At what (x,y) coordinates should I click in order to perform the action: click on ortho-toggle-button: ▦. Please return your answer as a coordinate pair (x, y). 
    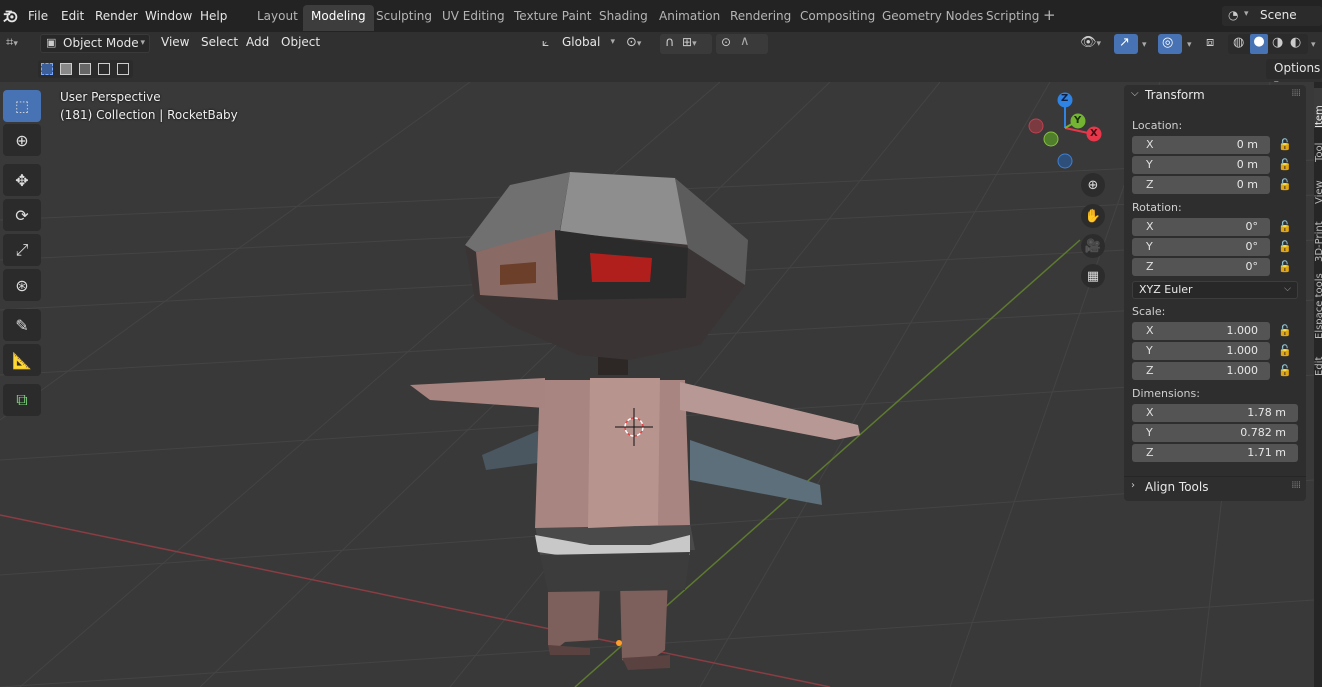
    Looking at the image, I should click on (1093, 276).